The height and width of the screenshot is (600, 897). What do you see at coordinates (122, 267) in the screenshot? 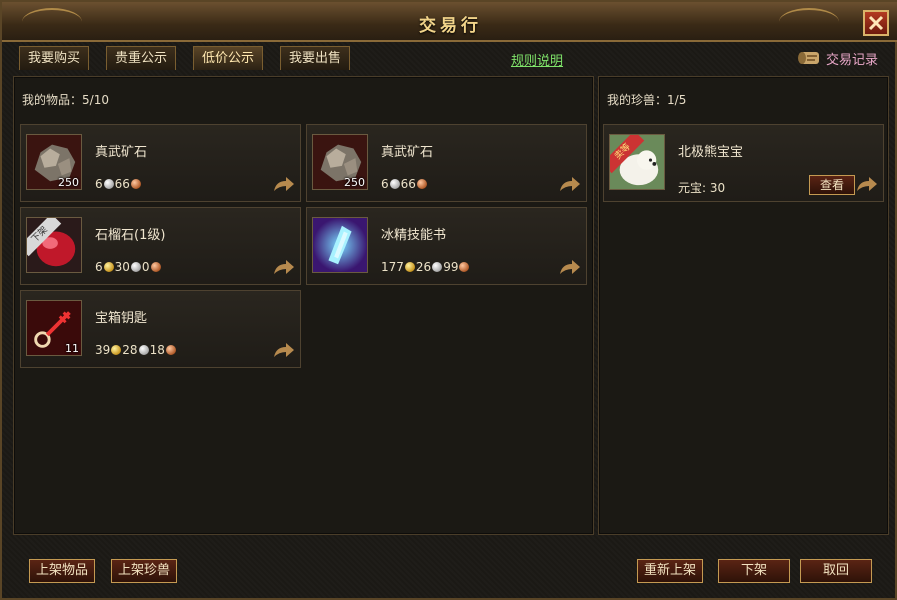
I see `price-silver: 30` at bounding box center [122, 267].